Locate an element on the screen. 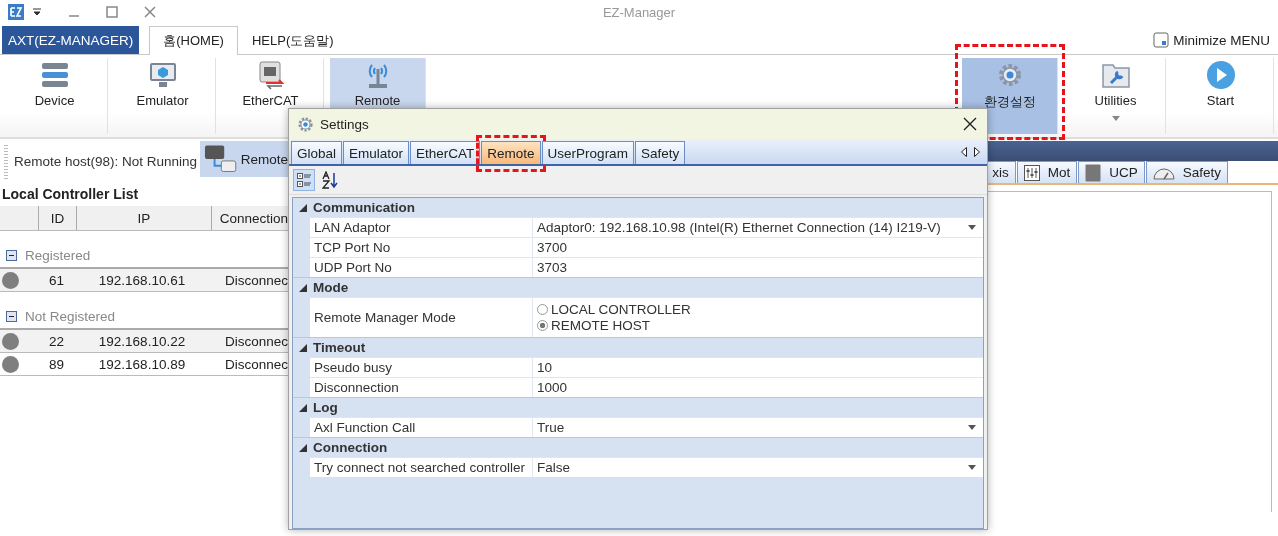 The width and height of the screenshot is (1278, 536). panel-icon is located at coordinates (1093, 172).